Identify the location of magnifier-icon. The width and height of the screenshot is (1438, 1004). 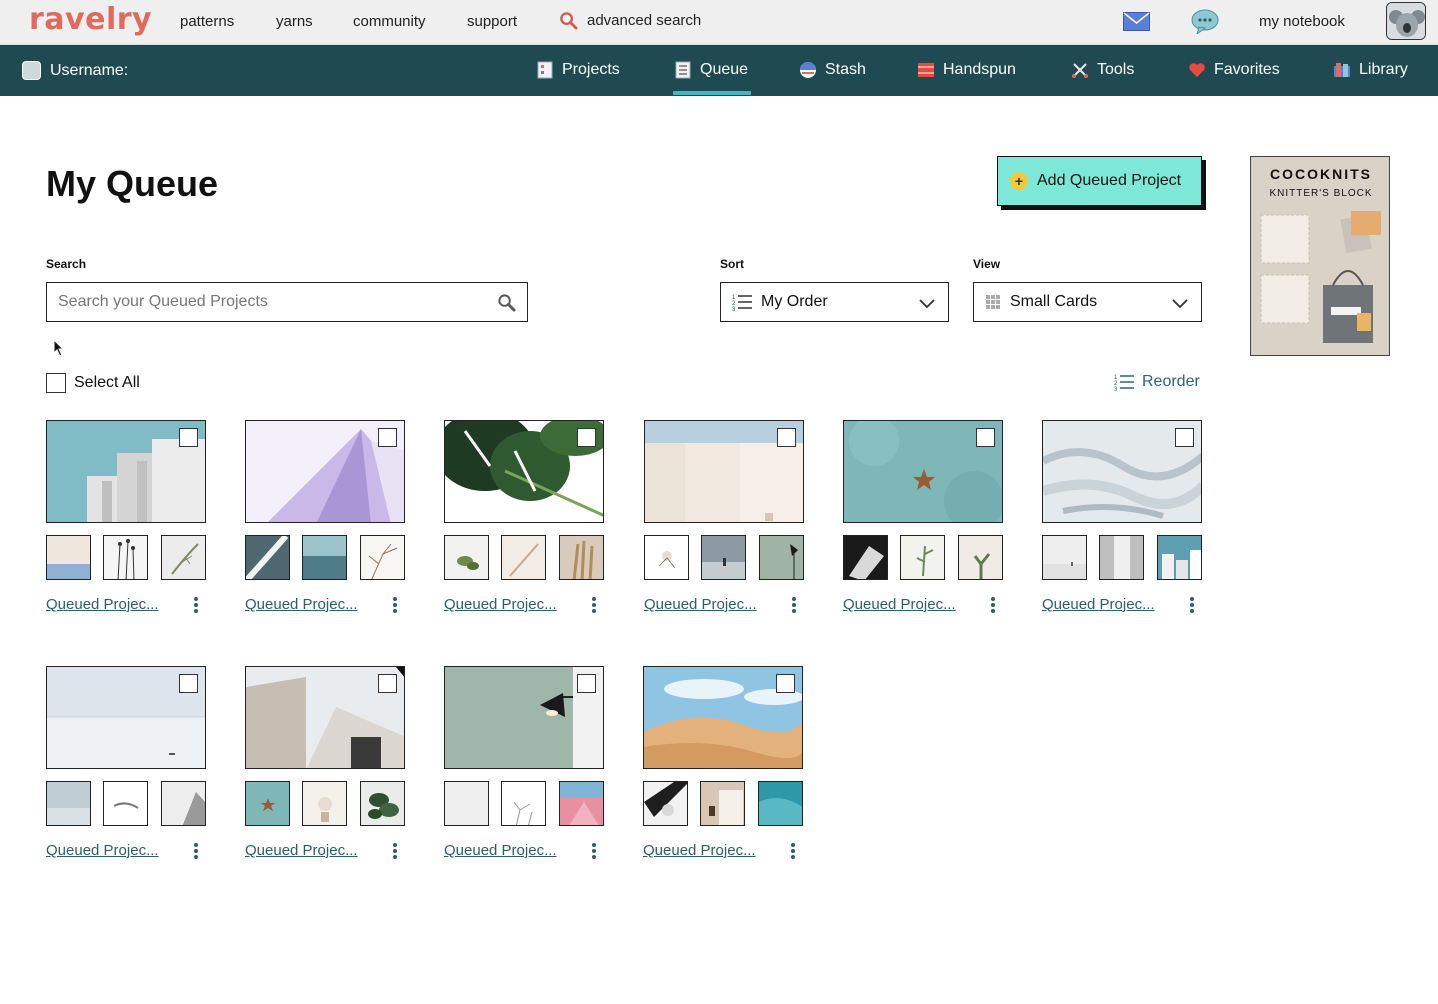
(506, 302).